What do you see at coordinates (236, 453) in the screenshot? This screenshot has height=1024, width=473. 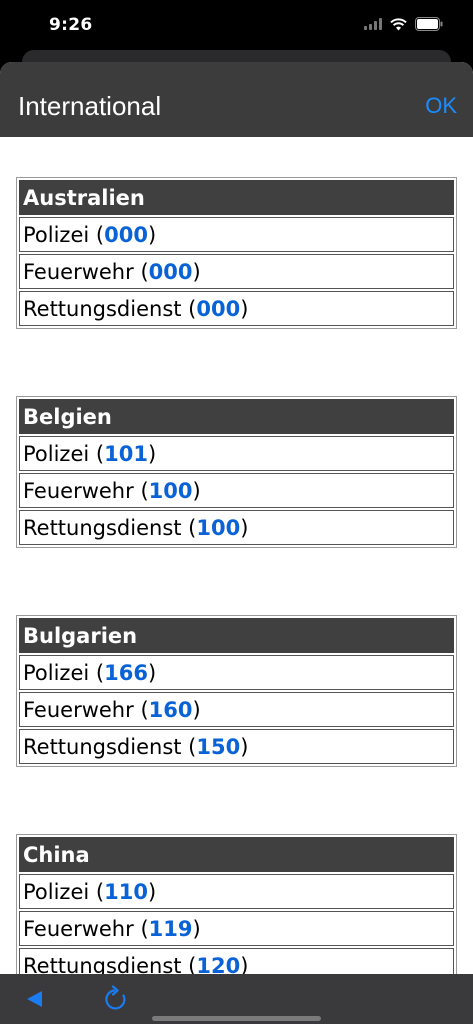 I see `emergency-row-polizei: Polizei (101)` at bounding box center [236, 453].